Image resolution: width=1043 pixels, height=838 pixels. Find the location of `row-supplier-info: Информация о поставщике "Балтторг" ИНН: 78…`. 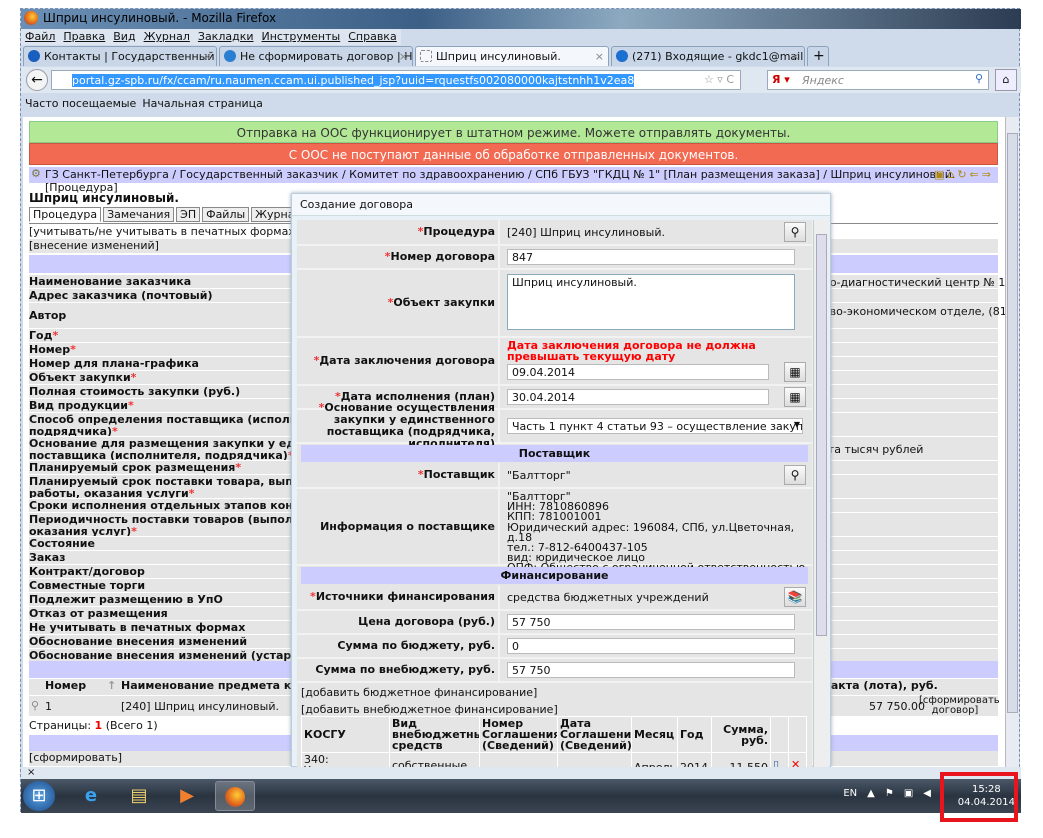

row-supplier-info: Информация о поставщике "Балтторг" ИНН: 78… is located at coordinates (554, 531).